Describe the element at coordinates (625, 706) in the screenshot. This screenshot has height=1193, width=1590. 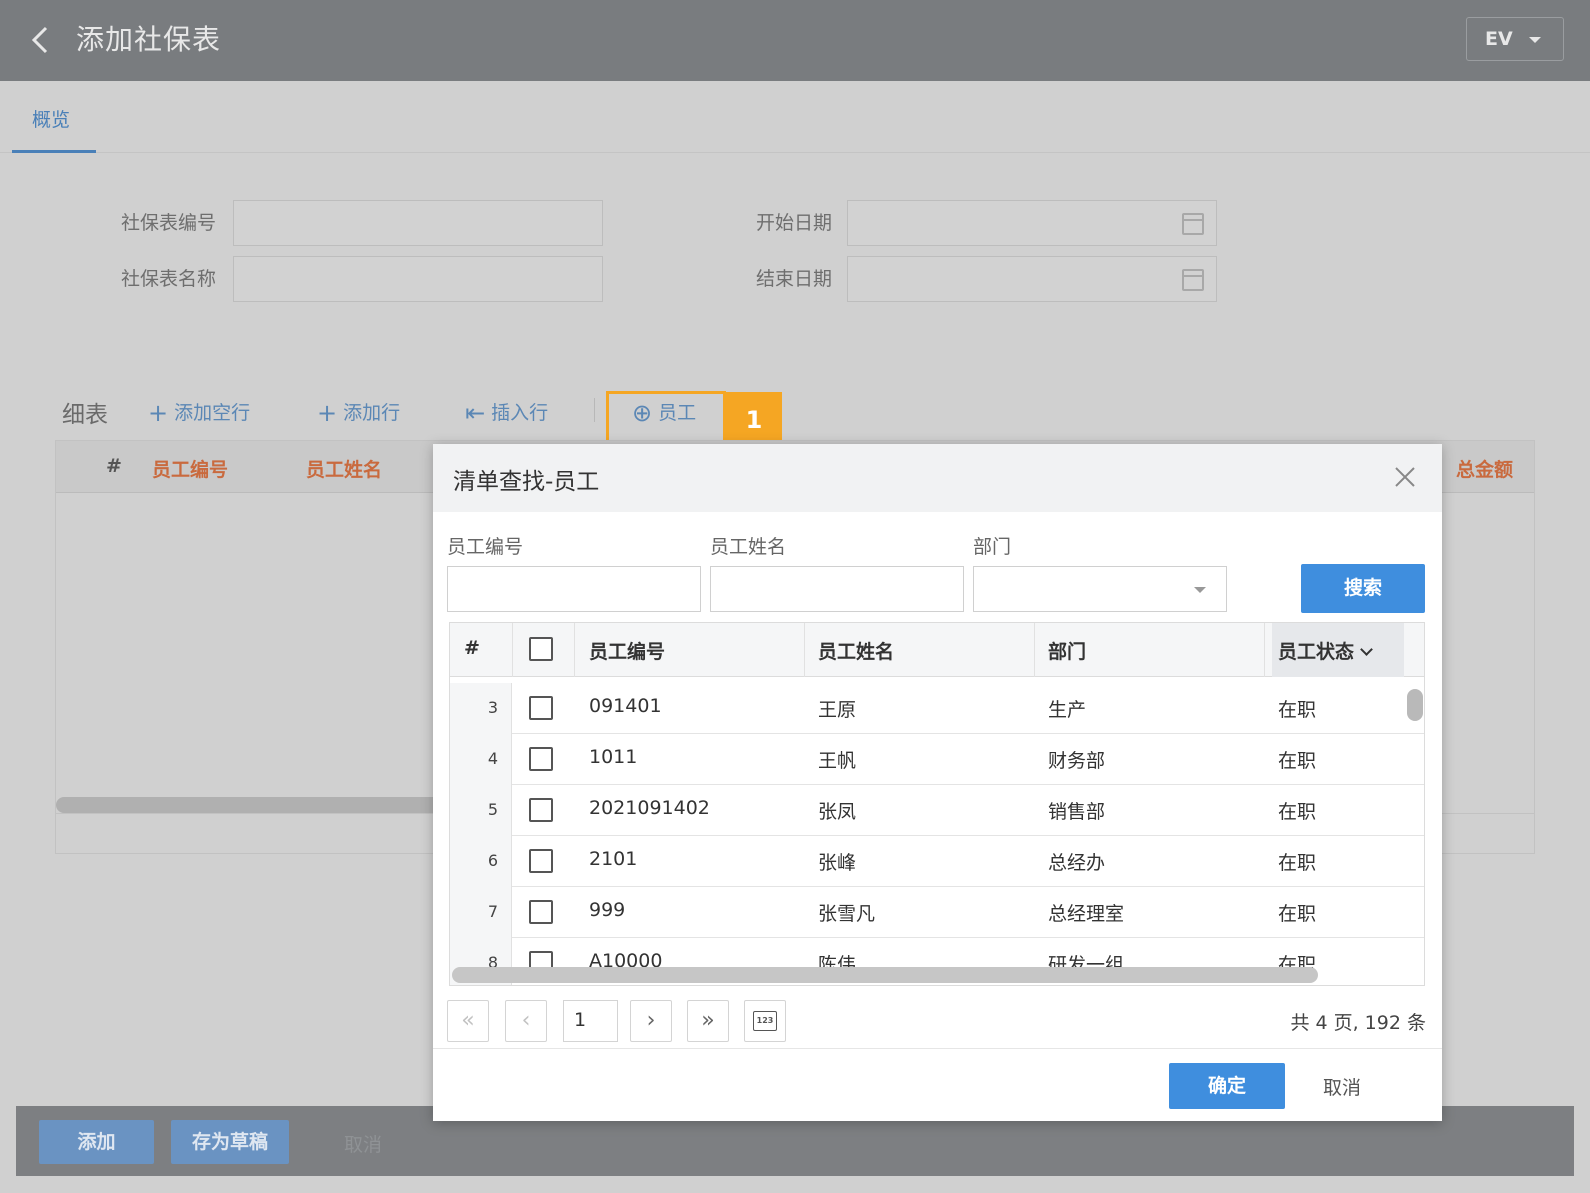
I see `cell-emp-no: 091401` at that location.